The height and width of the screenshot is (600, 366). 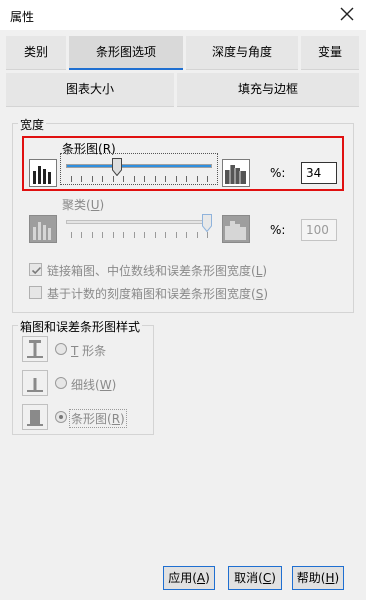 I want to click on cancel-button: 取消(C), so click(x=255, y=578).